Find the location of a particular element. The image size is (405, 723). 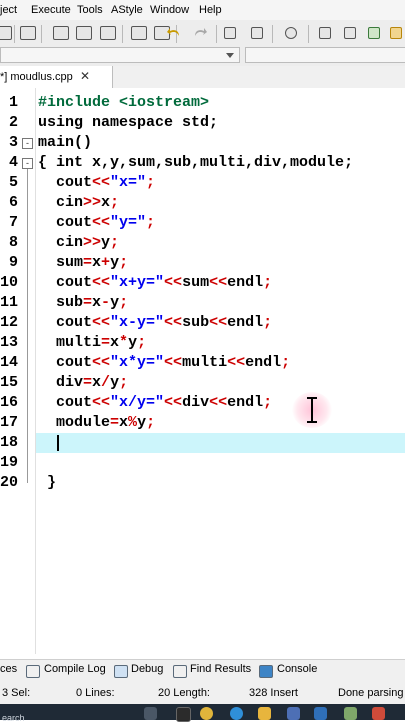

editor-tab-bar: *] moudlus.cpp ✕ is located at coordinates (202, 77).